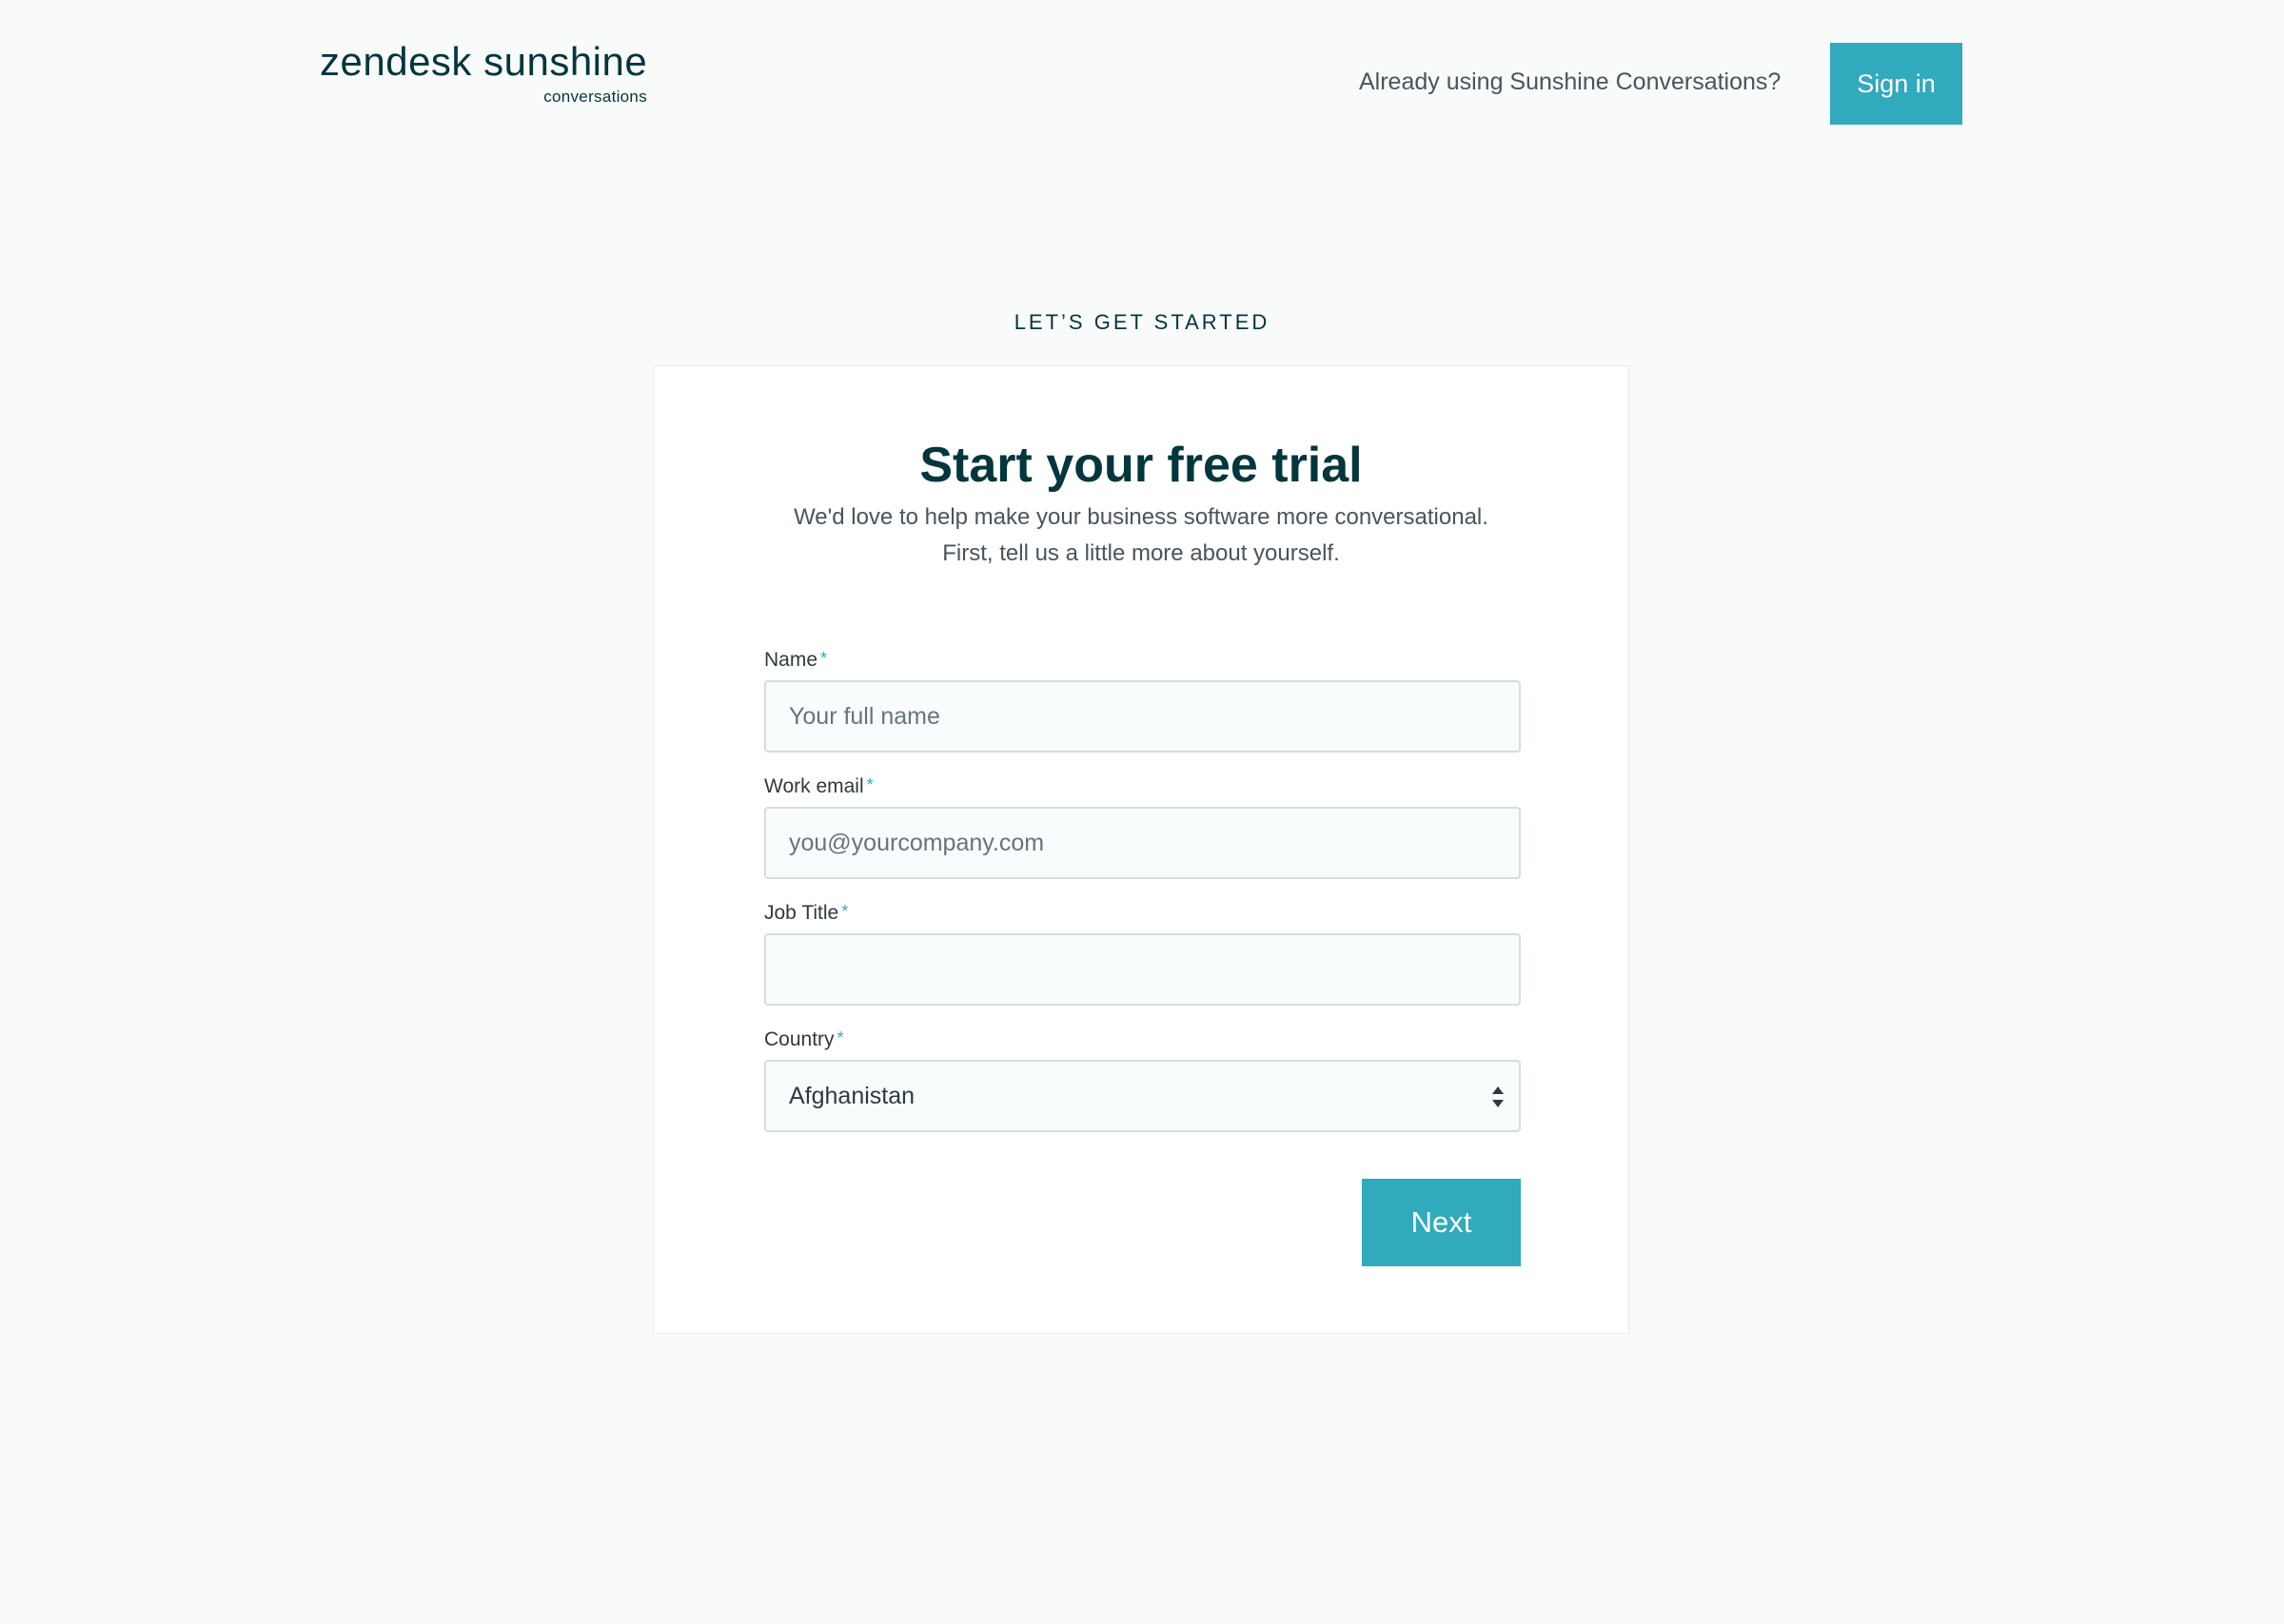 The image size is (2284, 1624). I want to click on country-label-text: Country, so click(799, 1039).